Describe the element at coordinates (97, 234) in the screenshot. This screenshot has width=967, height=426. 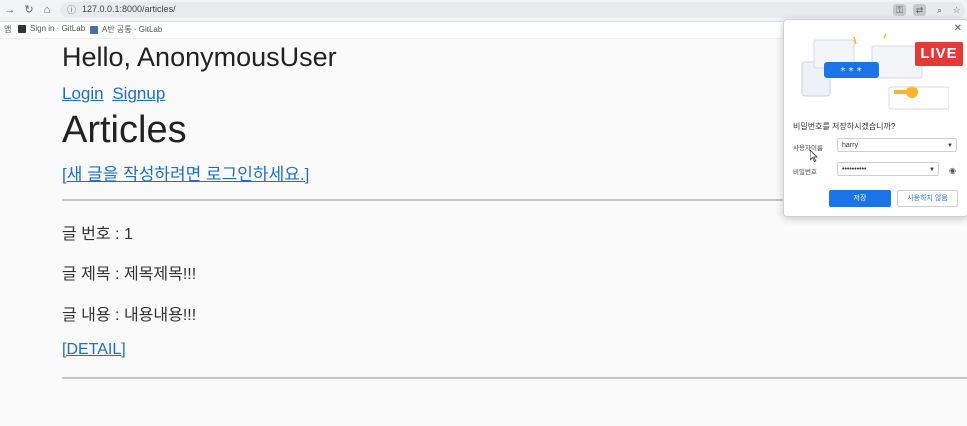
I see `article-number: 글 번호 : 1` at that location.